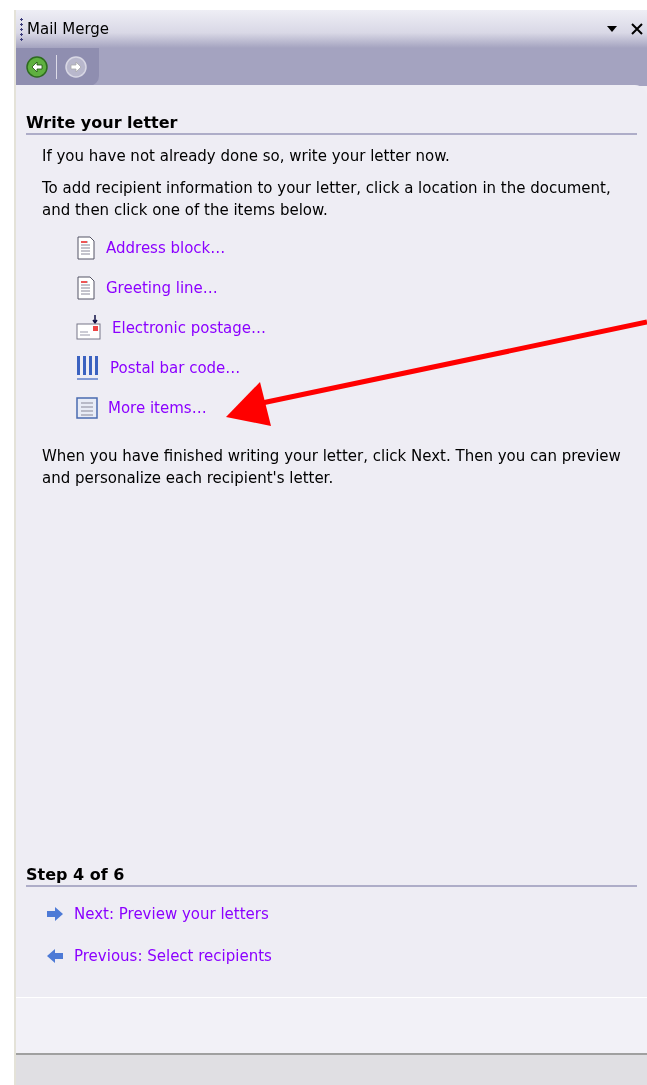 Image resolution: width=647 pixels, height=1085 pixels. Describe the element at coordinates (327, 199) in the screenshot. I see `instruction-text: To add recipient information to your letter, click a location in the document, and then click one of the items below.` at that location.